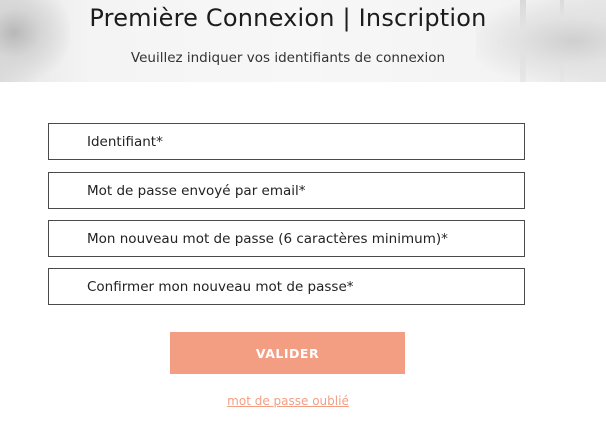  Describe the element at coordinates (288, 18) in the screenshot. I see `page-title: Première Connexion | Inscription` at that location.